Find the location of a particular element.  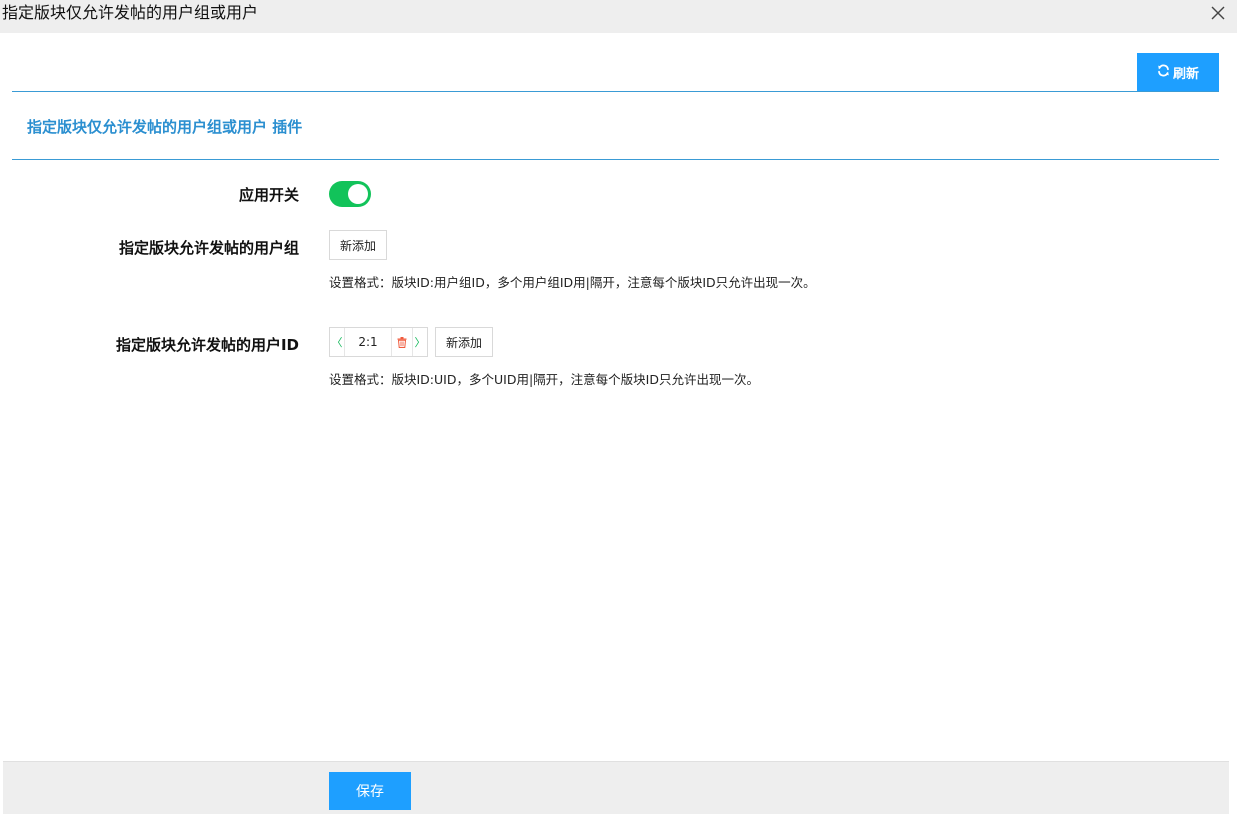

toggle-knob is located at coordinates (358, 194).